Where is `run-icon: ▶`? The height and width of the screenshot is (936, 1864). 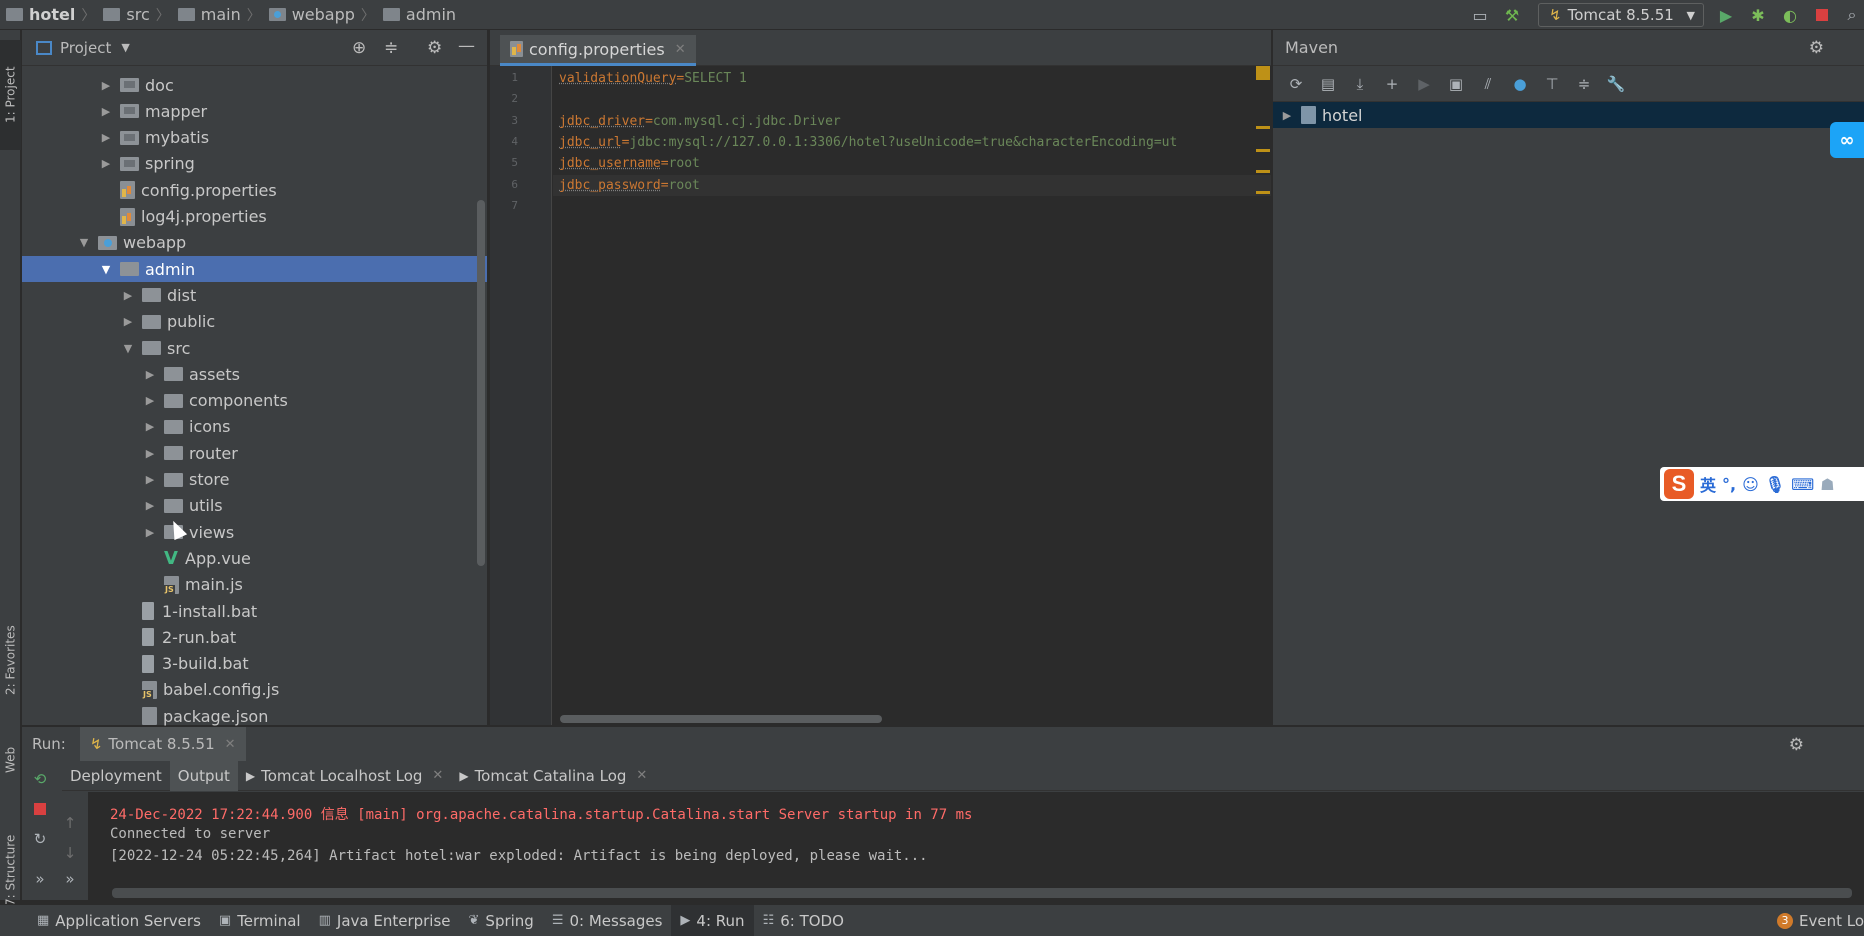 run-icon: ▶ is located at coordinates (1726, 15).